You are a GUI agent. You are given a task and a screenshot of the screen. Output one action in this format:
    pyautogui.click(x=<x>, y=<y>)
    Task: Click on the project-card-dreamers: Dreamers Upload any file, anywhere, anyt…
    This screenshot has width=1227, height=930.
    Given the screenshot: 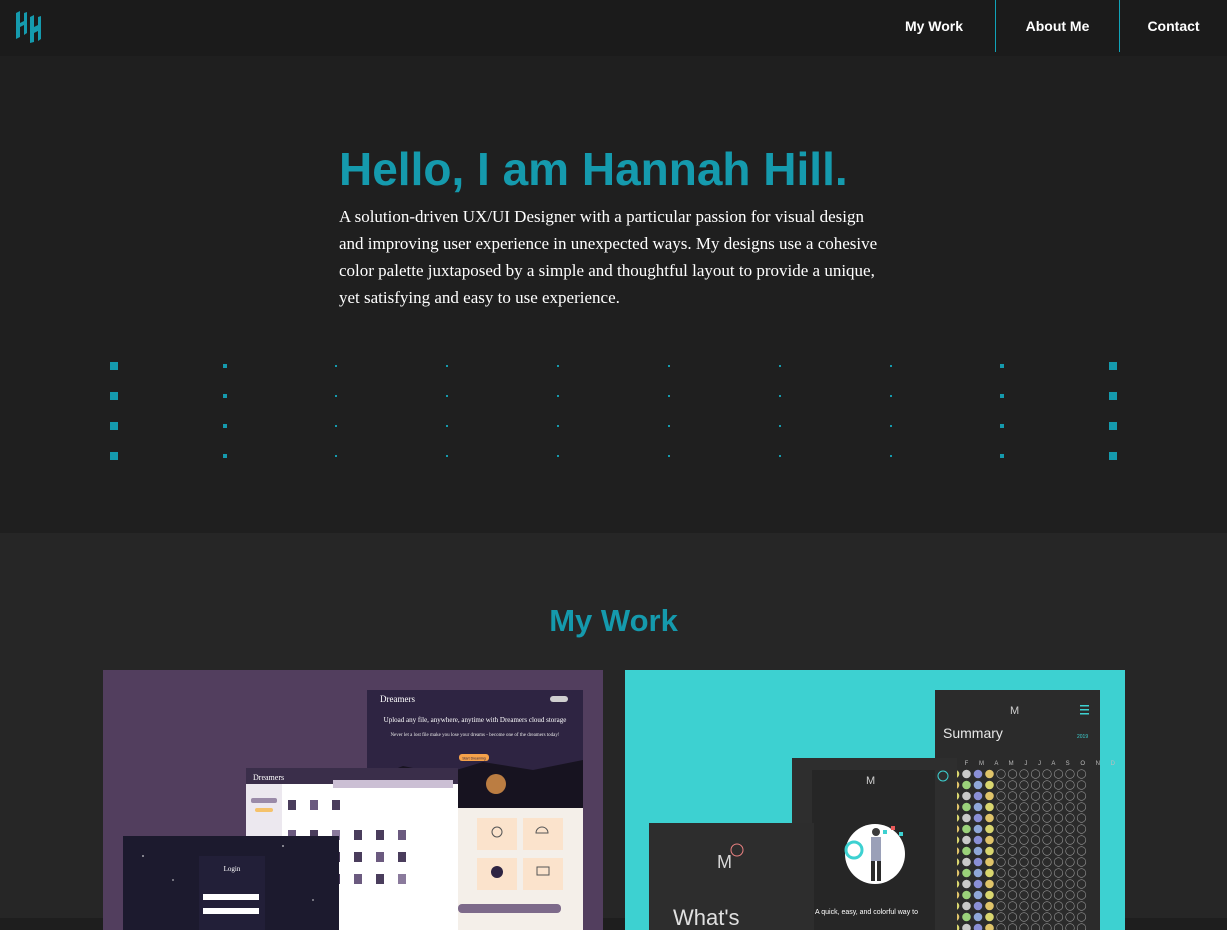 What is the action you would take?
    pyautogui.click(x=353, y=800)
    